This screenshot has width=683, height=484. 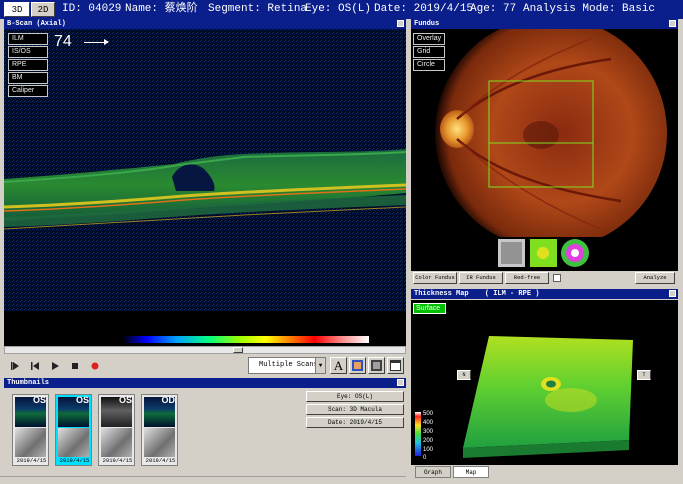 I want to click on fundus-preview-strip, so click(x=544, y=254).